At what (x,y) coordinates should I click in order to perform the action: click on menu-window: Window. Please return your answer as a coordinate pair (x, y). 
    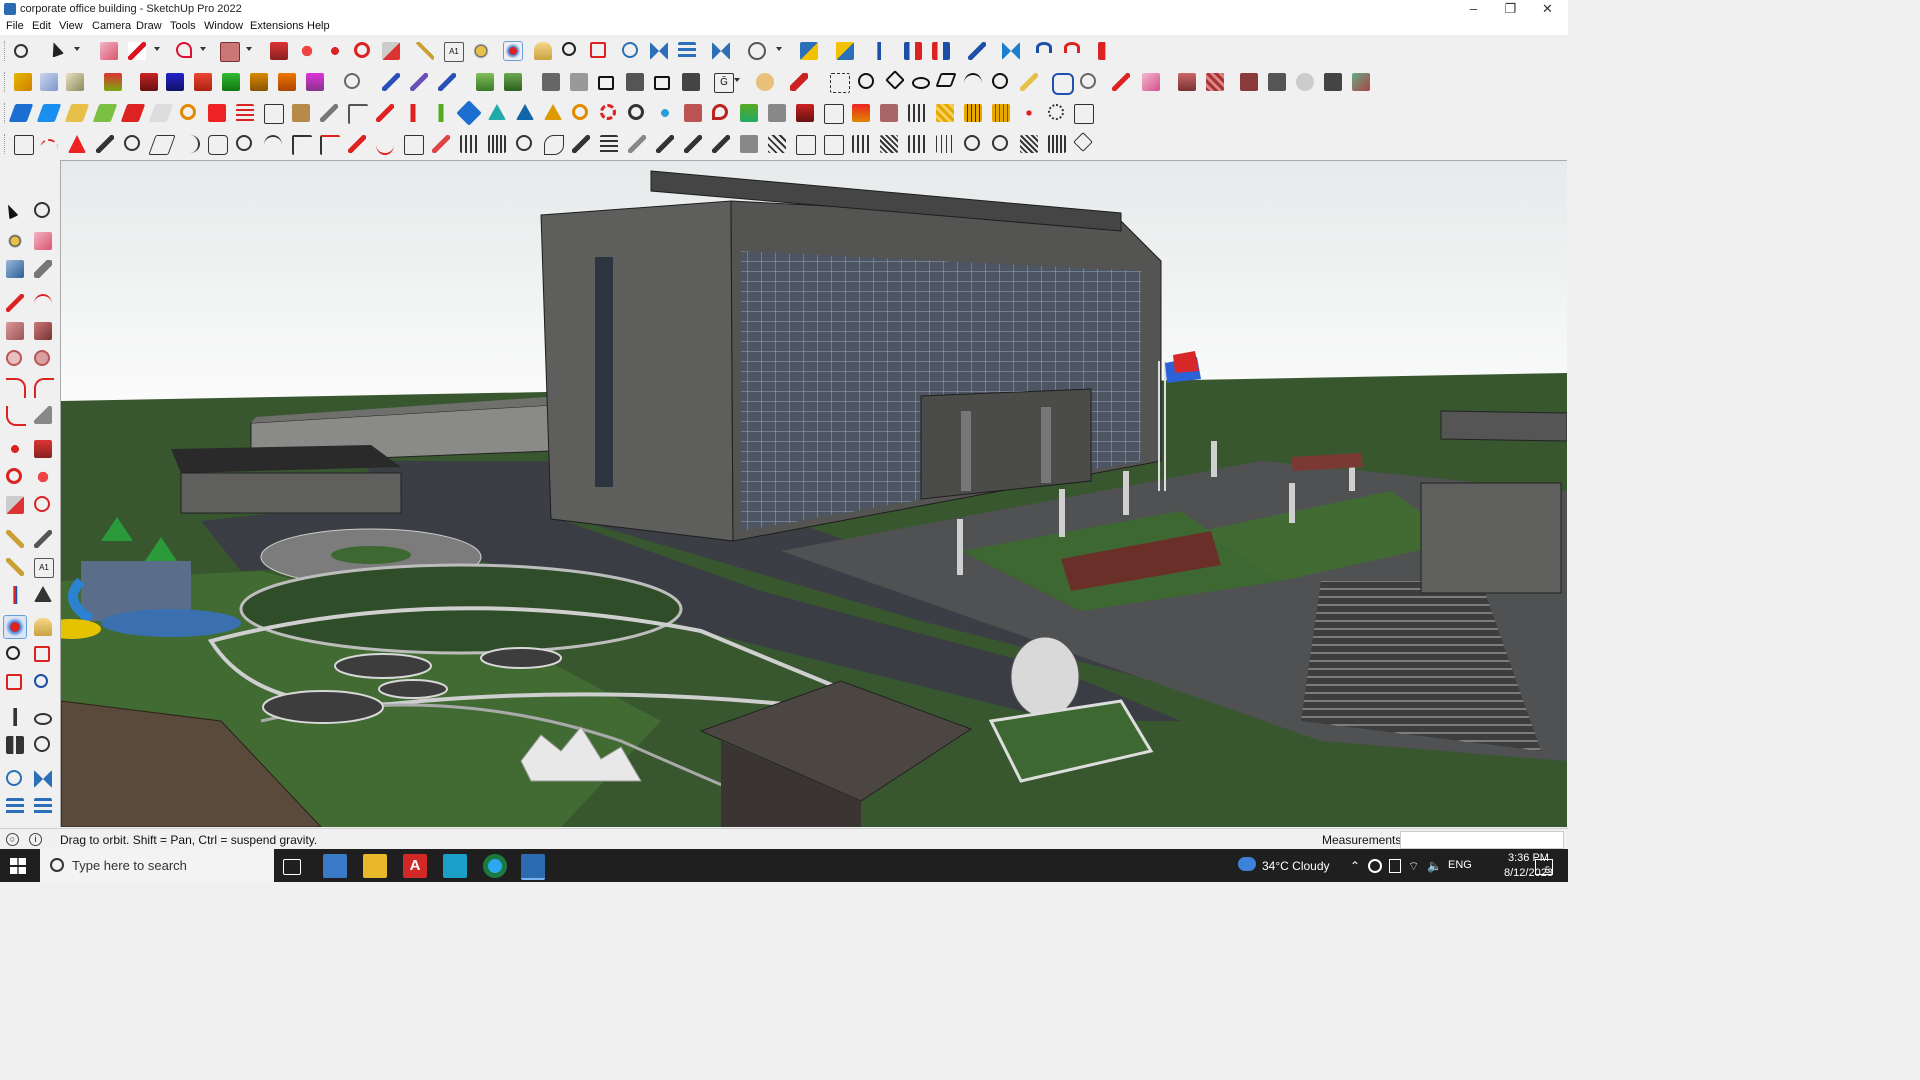
    Looking at the image, I should click on (223, 26).